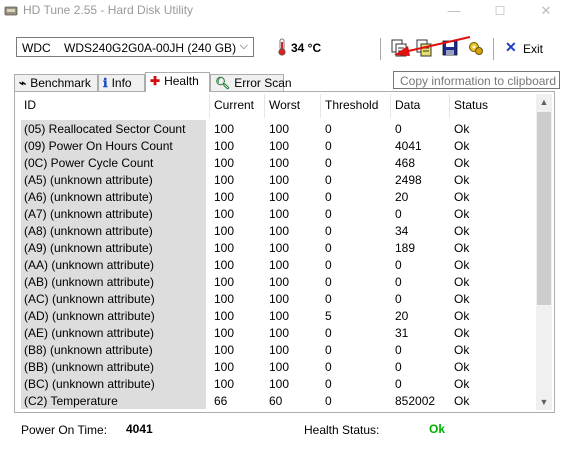 The height and width of the screenshot is (458, 569). Describe the element at coordinates (277, 230) in the screenshot. I see `table-row: (A8) (unknown attribute) 100 100 0 34 Ok` at that location.